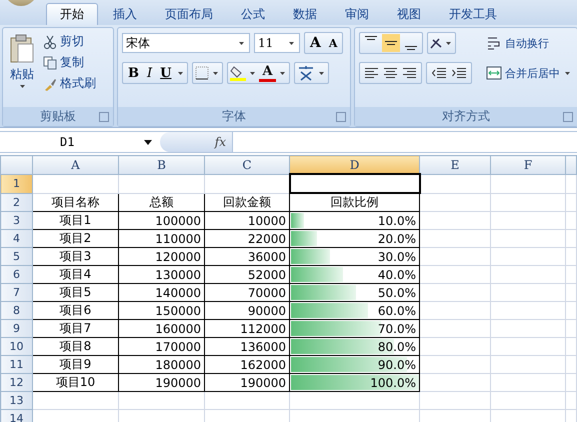 The width and height of the screenshot is (577, 422). I want to click on column-header: B, so click(161, 165).